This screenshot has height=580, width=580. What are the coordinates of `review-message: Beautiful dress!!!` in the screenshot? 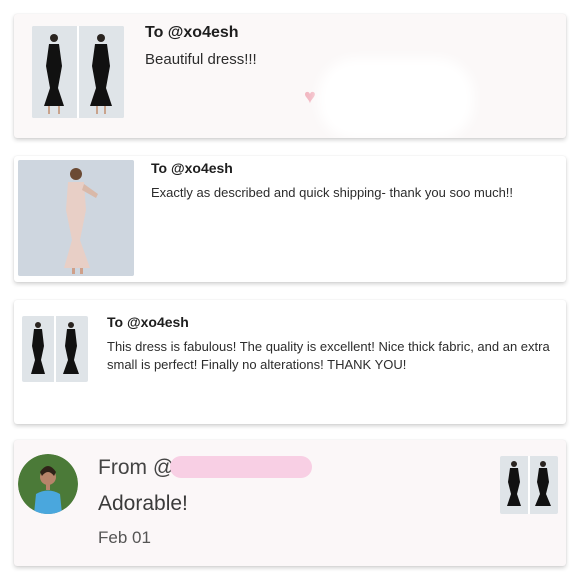 It's located at (201, 59).